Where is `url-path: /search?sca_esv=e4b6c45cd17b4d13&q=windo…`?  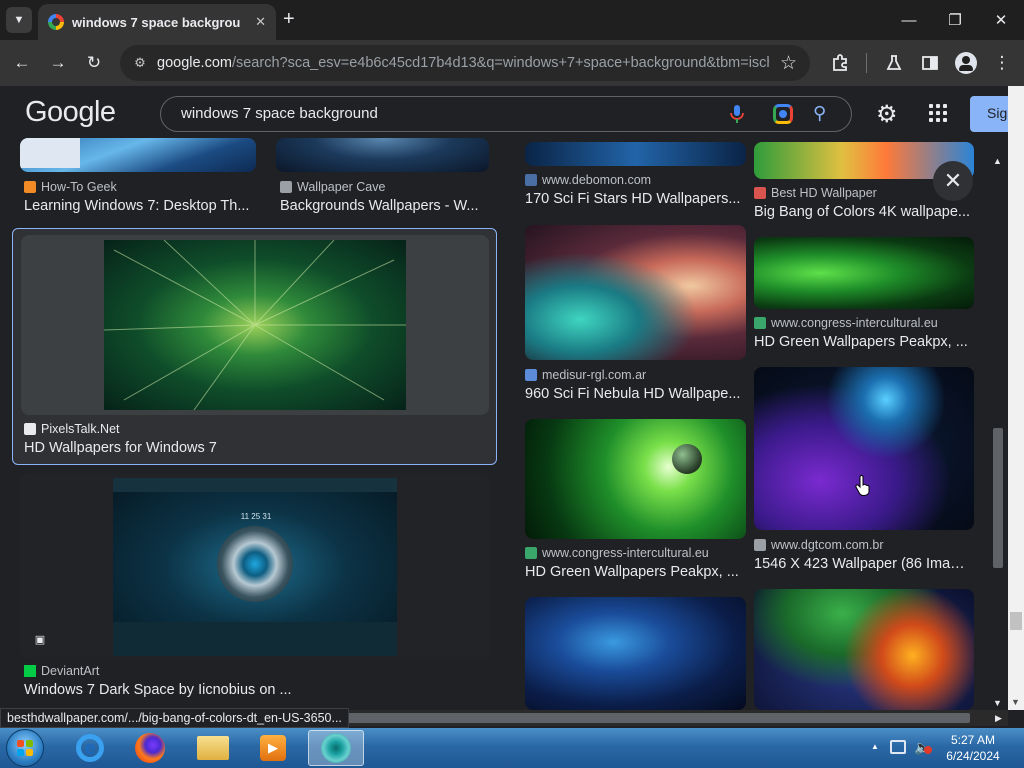
url-path: /search?sca_esv=e4b6c45cd17b4d13&q=windo… is located at coordinates (500, 63).